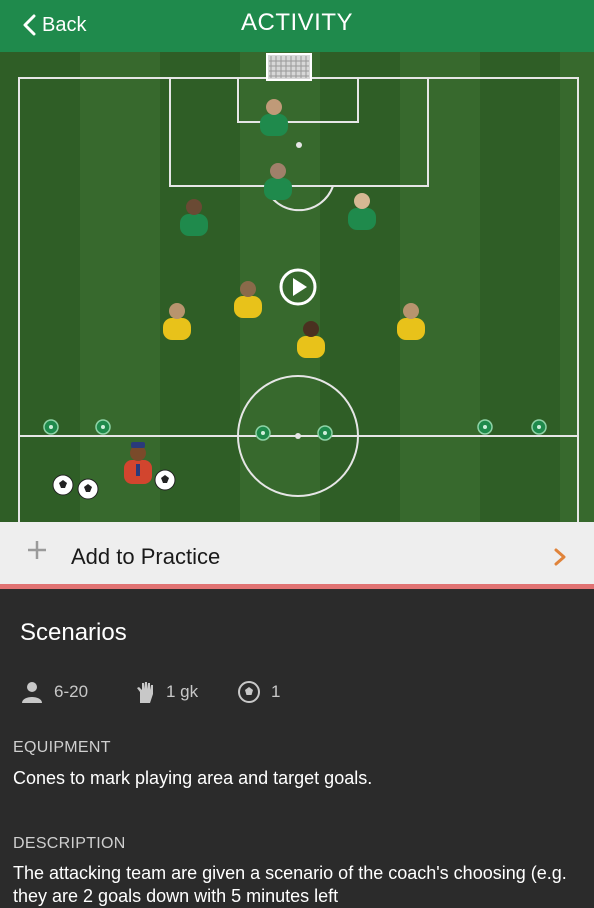 The height and width of the screenshot is (908, 594). I want to click on play-icon, so click(298, 287).